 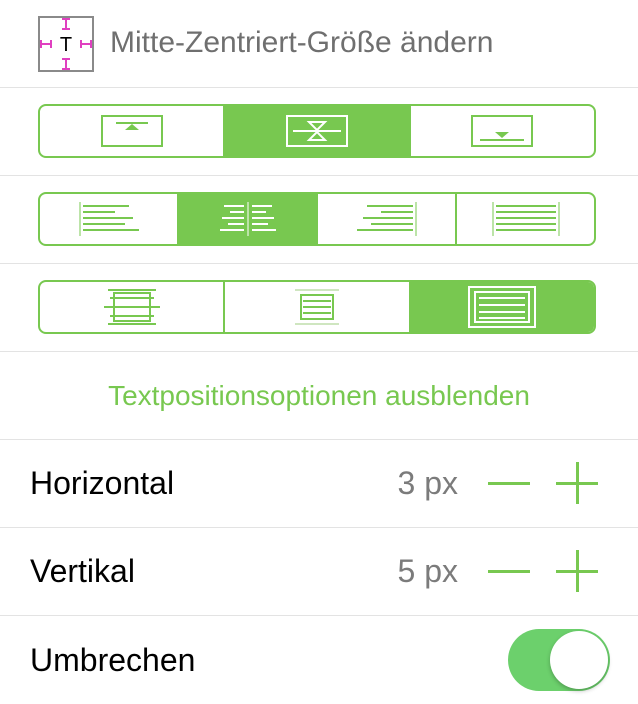 I want to click on align-justify-button, so click(x=524, y=219).